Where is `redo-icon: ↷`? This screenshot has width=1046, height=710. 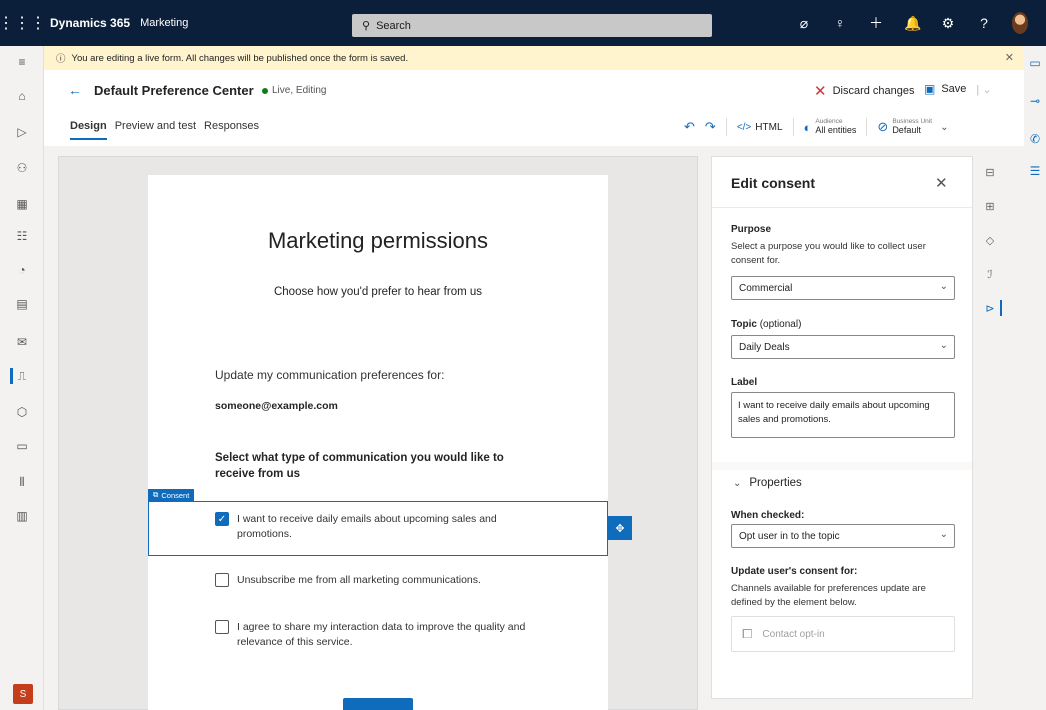 redo-icon: ↷ is located at coordinates (710, 127).